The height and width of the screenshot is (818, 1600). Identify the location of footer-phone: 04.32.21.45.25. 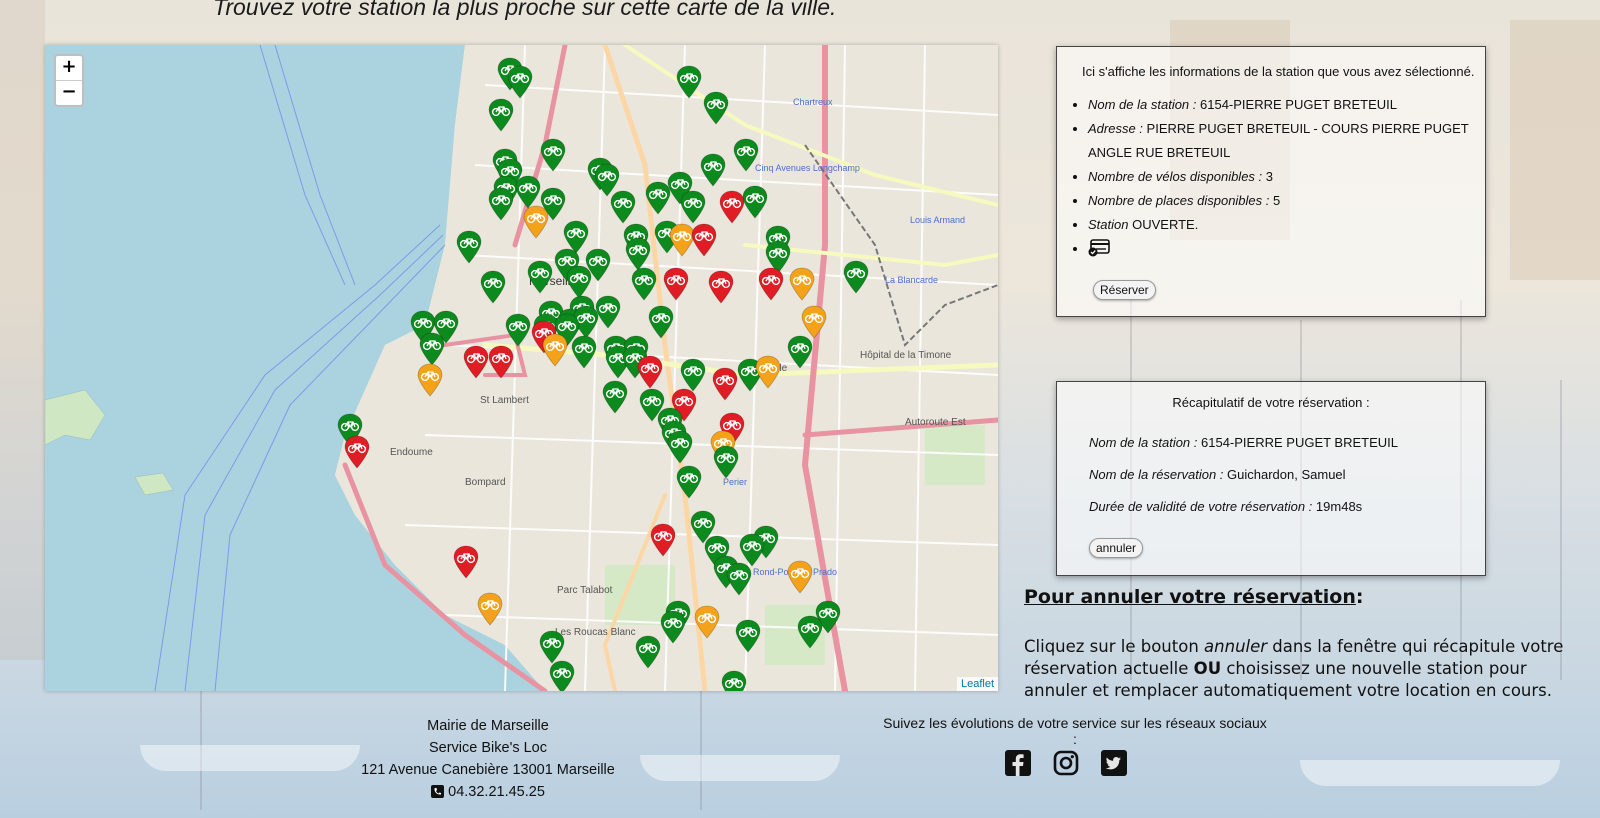
(496, 792).